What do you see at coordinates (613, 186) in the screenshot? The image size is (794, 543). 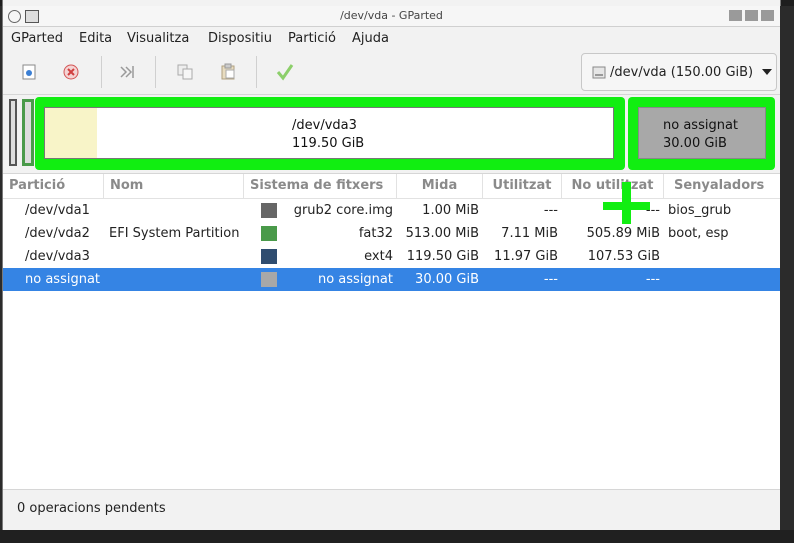 I see `column-unused: No utilitzat` at bounding box center [613, 186].